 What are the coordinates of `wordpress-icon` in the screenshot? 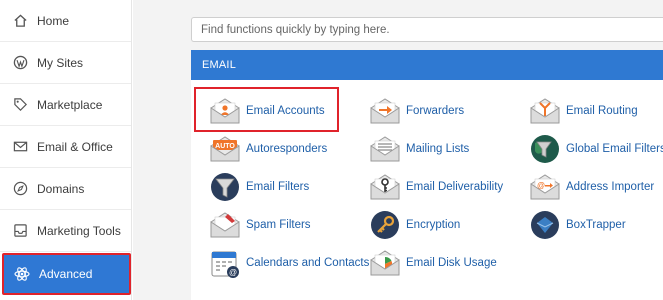 It's located at (20, 63).